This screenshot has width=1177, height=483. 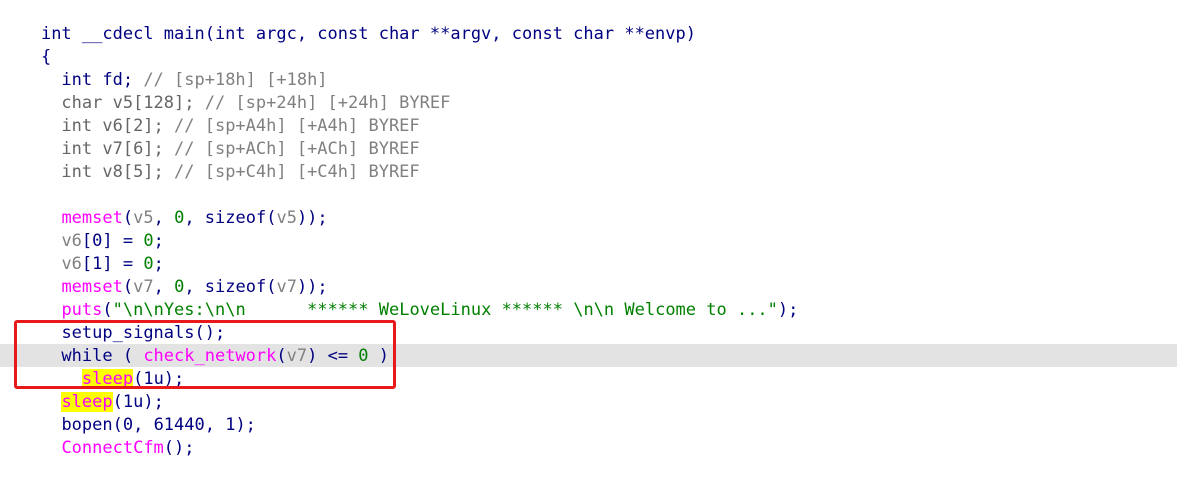 I want to click on code-text: , sizeof(, so click(x=230, y=218).